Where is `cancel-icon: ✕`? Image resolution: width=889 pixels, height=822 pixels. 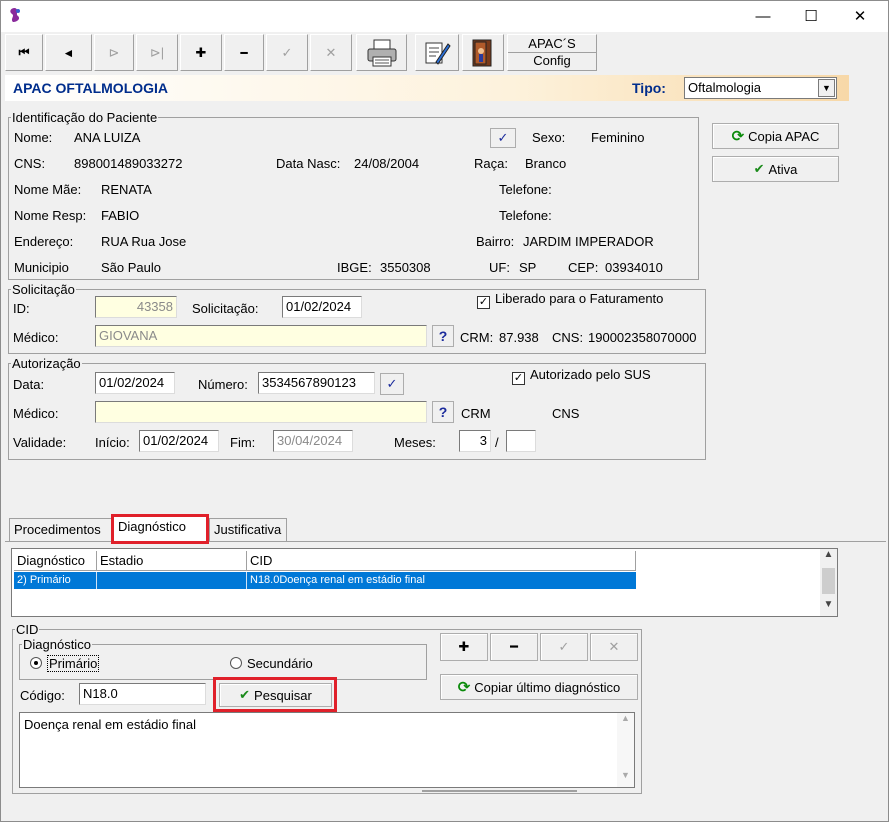 cancel-icon: ✕ is located at coordinates (331, 52).